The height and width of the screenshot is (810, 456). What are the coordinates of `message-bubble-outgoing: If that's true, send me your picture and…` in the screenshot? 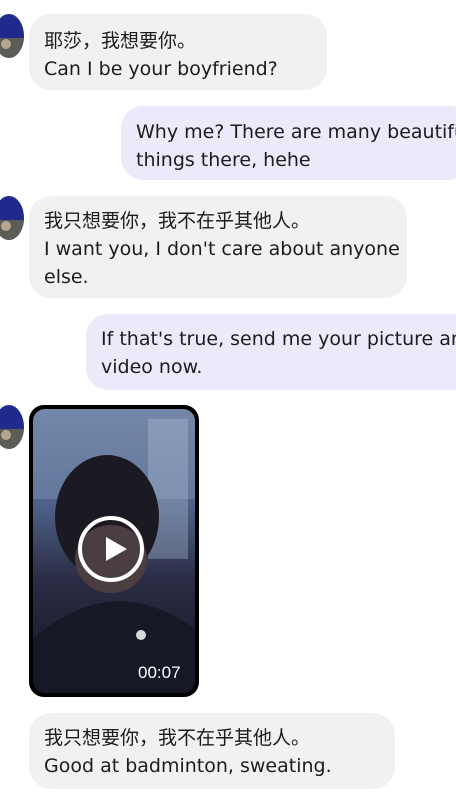 It's located at (271, 352).